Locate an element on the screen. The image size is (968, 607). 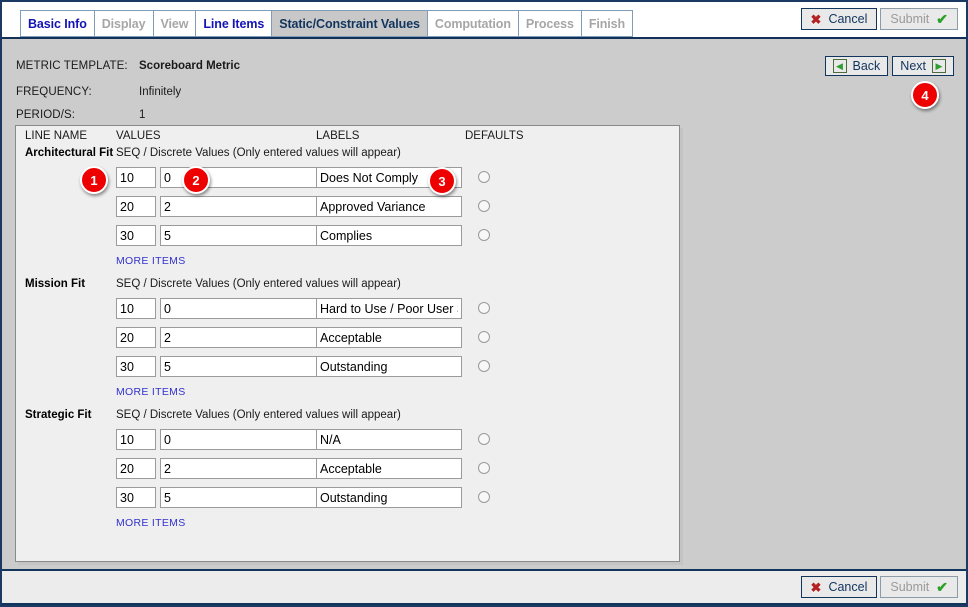
back-button: ◀ Back is located at coordinates (856, 66).